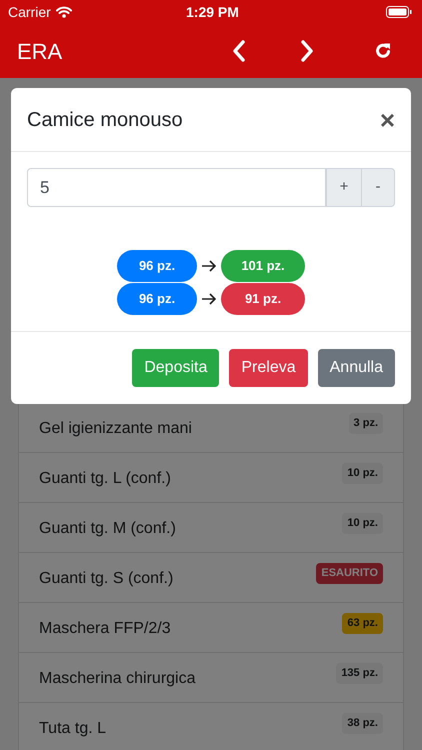  Describe the element at coordinates (105, 120) in the screenshot. I see `modal-title: Camice monouso` at that location.